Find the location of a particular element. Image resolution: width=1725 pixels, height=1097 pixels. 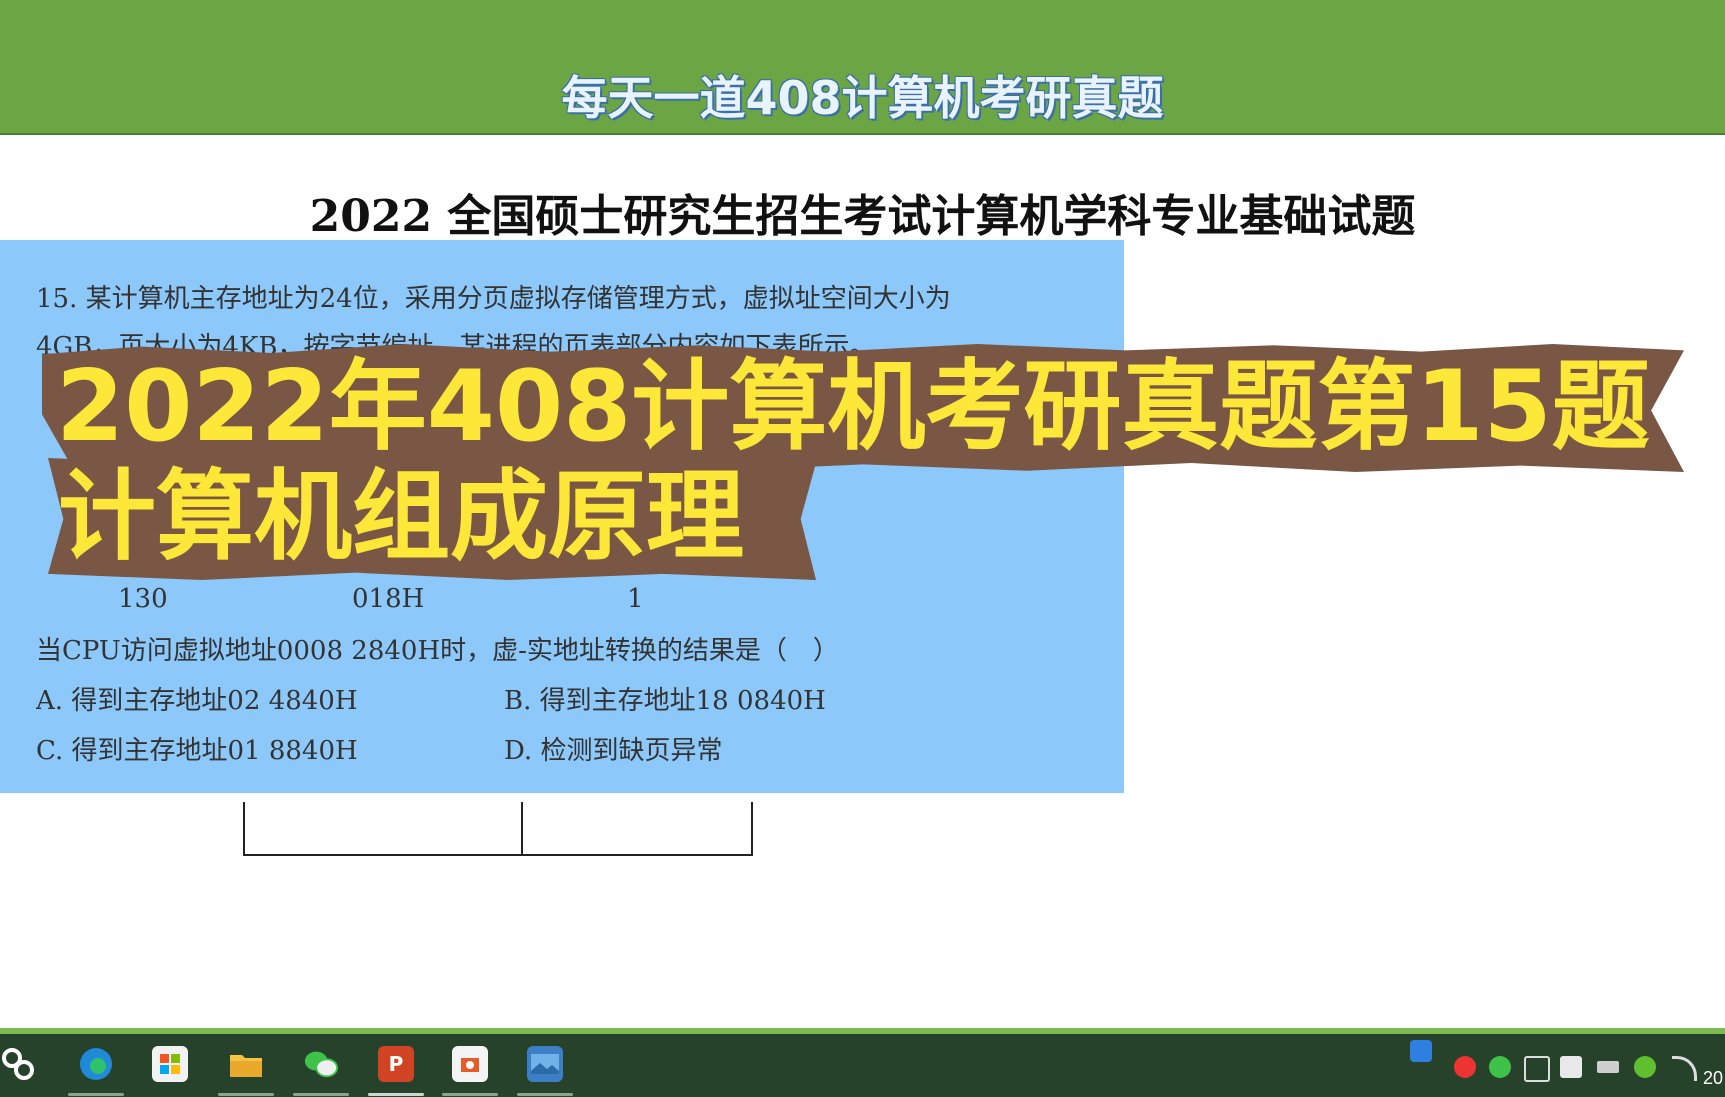

wechat-running-indicator is located at coordinates (321, 1094).